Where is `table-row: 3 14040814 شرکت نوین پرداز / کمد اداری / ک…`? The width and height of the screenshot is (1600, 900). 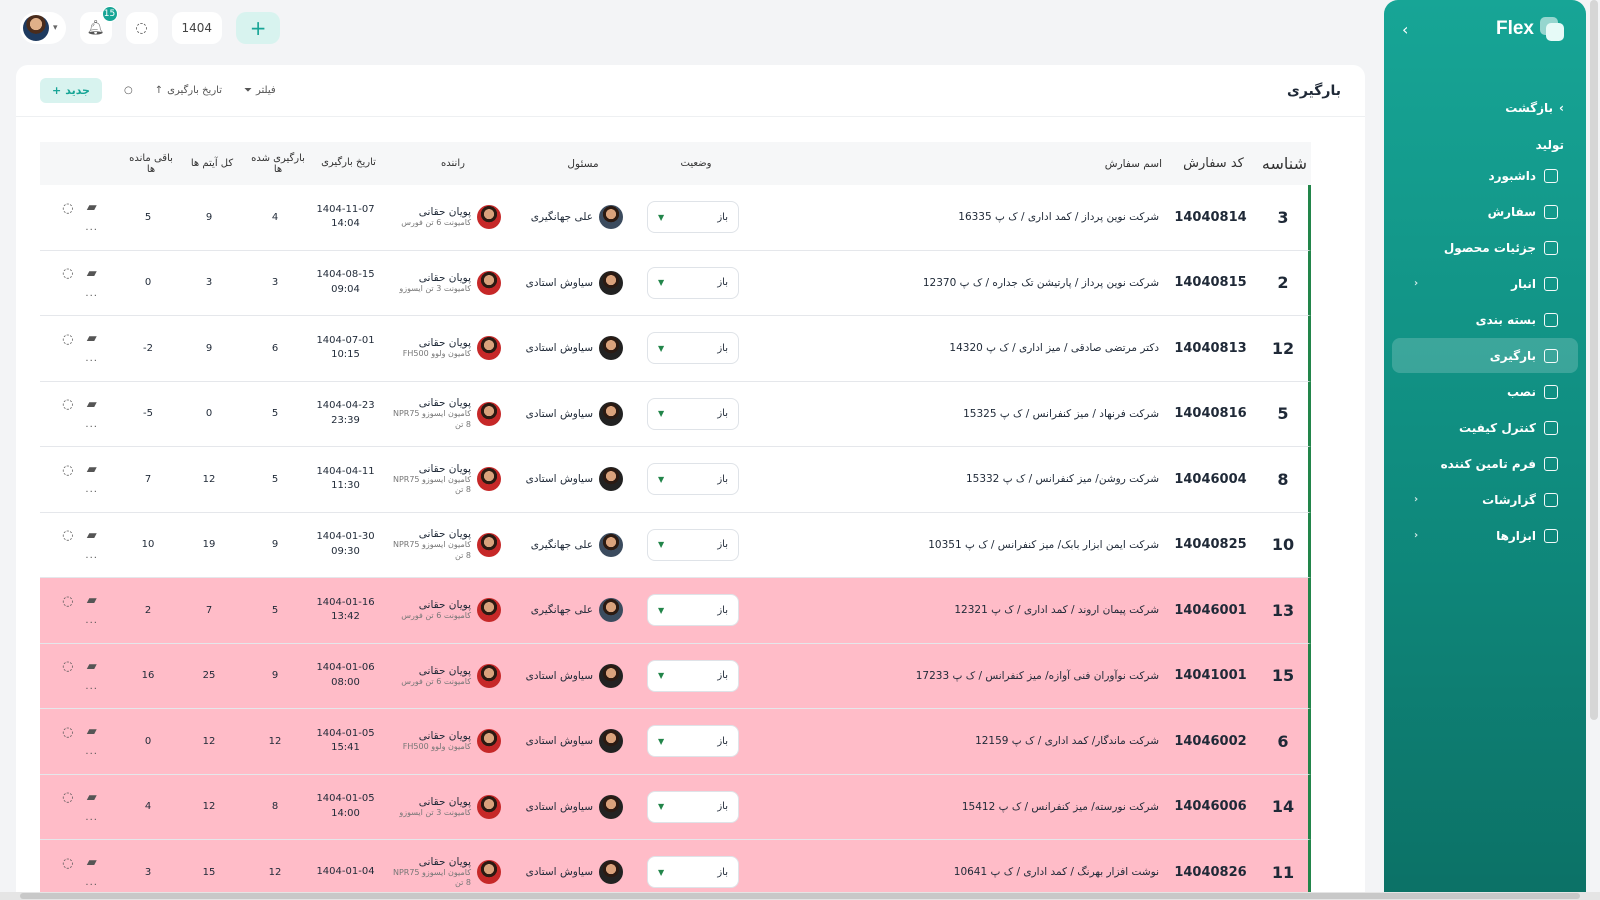 table-row: 3 14040814 شرکت نوین پرداز / کمد اداری / ک… is located at coordinates (675, 218).